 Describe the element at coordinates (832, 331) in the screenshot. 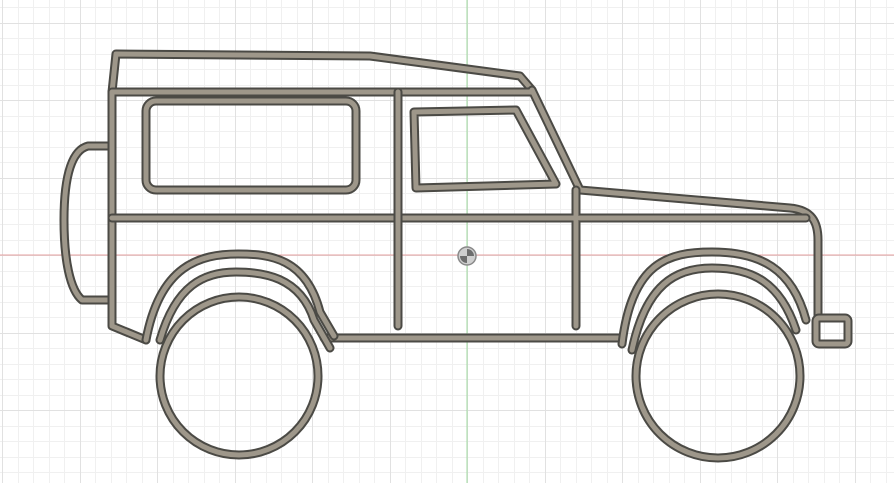

I see `front-bumper` at that location.